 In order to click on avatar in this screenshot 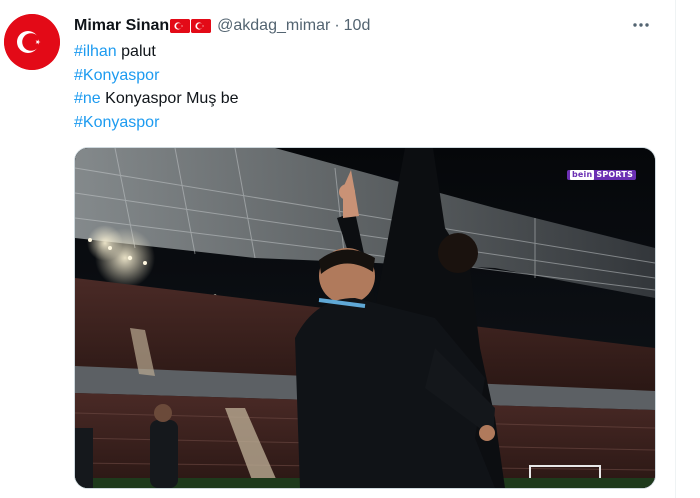, I will do `click(32, 42)`.